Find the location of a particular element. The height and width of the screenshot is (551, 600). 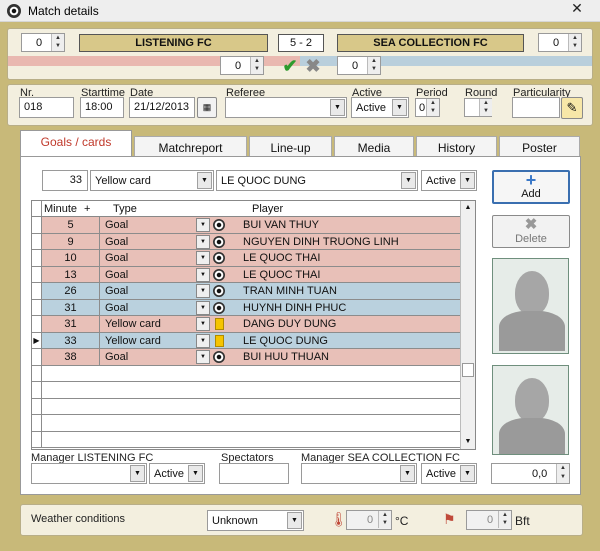

particularity-field is located at coordinates (536, 107).